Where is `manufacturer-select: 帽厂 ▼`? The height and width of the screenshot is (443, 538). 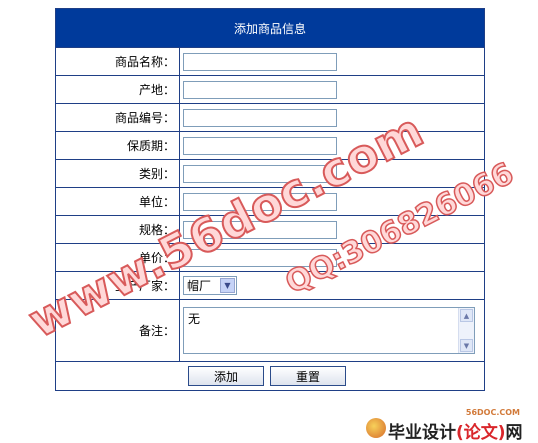
manufacturer-select: 帽厂 ▼ is located at coordinates (210, 285).